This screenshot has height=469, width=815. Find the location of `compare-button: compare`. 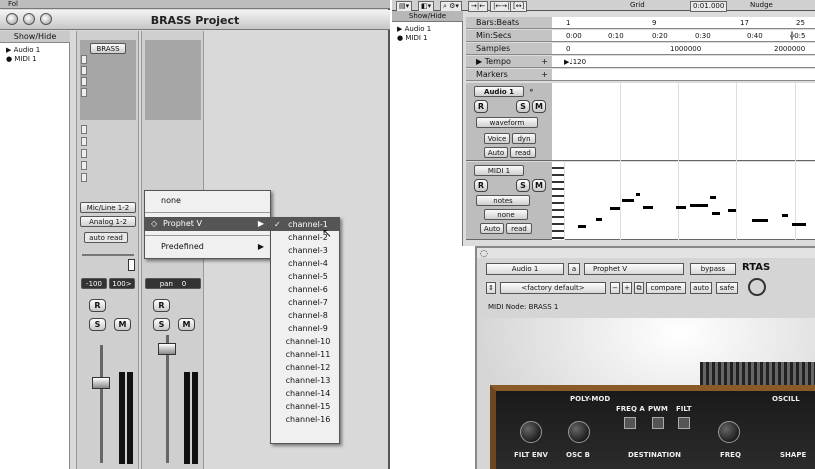

compare-button: compare is located at coordinates (666, 288).